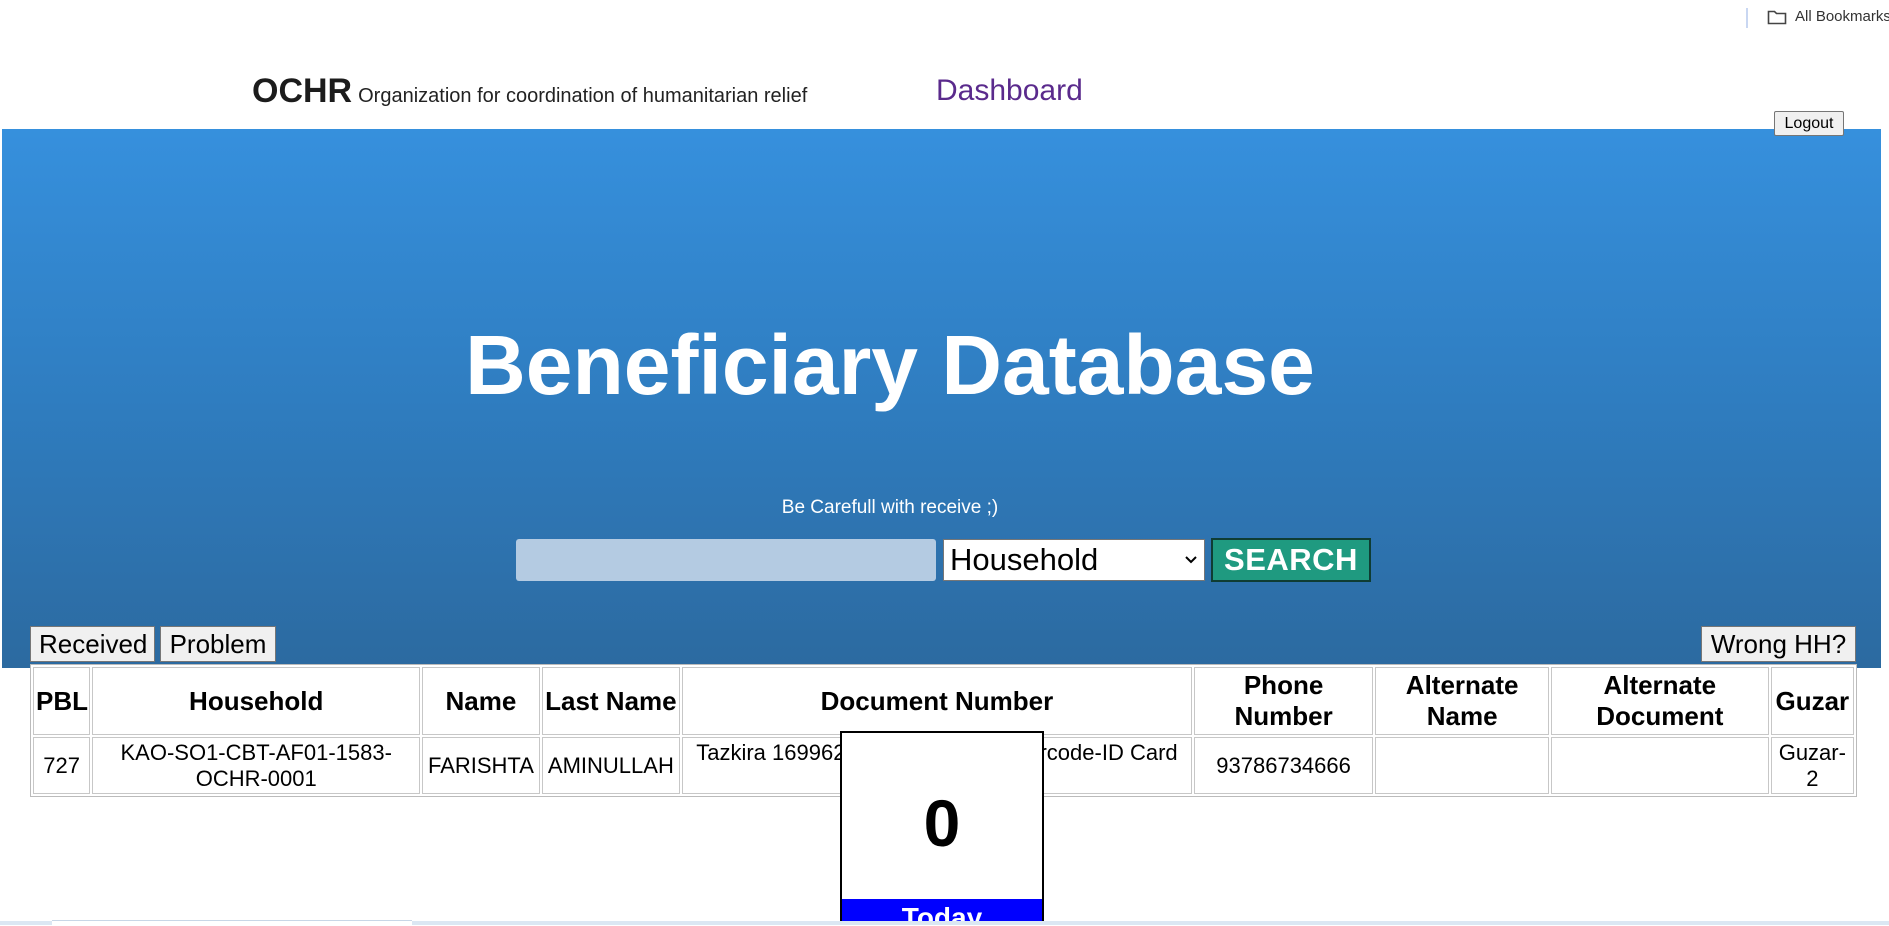 This screenshot has width=1889, height=926. I want to click on dashboard-link: Dashboard, so click(1009, 91).